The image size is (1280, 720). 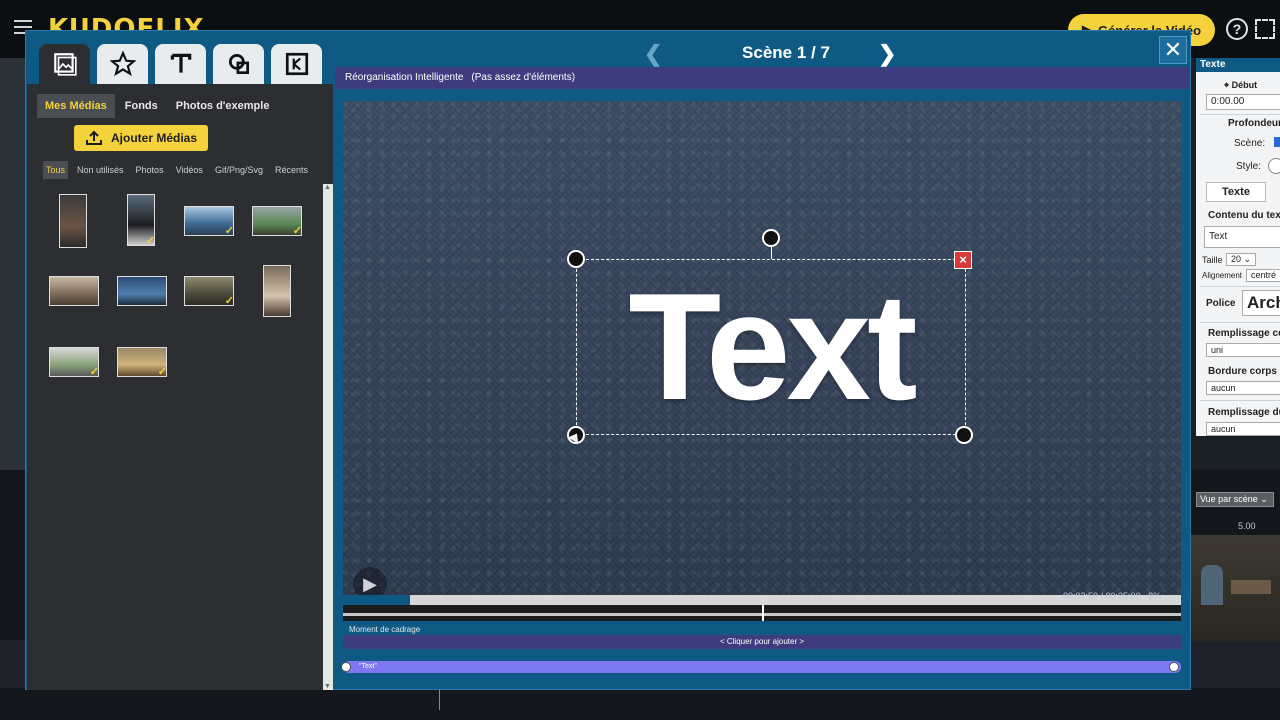 I want to click on add-media-label: Ajouter Médias, so click(x=153, y=138).